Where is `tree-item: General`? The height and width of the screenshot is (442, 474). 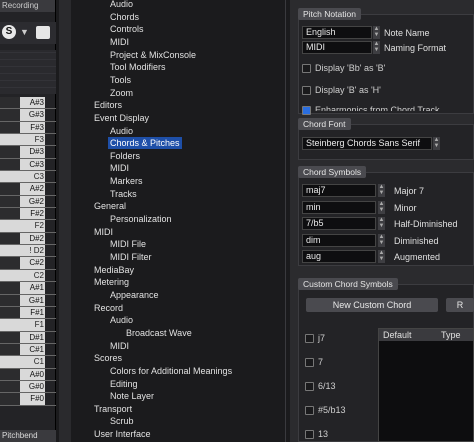 tree-item: General is located at coordinates (110, 206).